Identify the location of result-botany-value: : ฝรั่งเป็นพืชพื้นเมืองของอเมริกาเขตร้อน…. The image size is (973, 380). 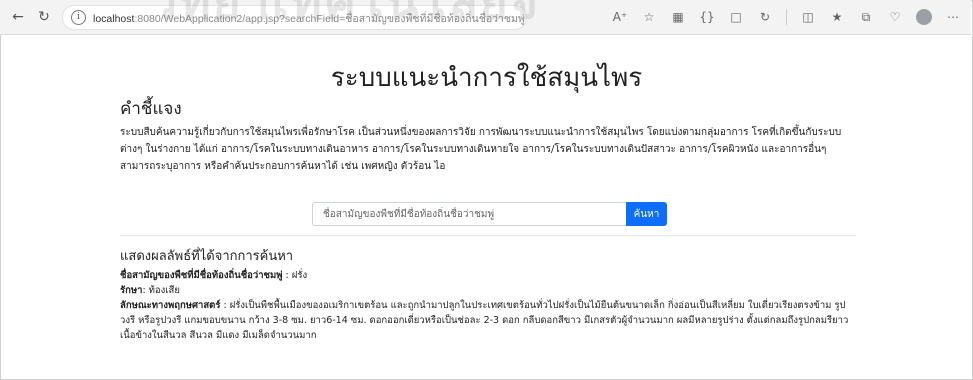
(484, 320).